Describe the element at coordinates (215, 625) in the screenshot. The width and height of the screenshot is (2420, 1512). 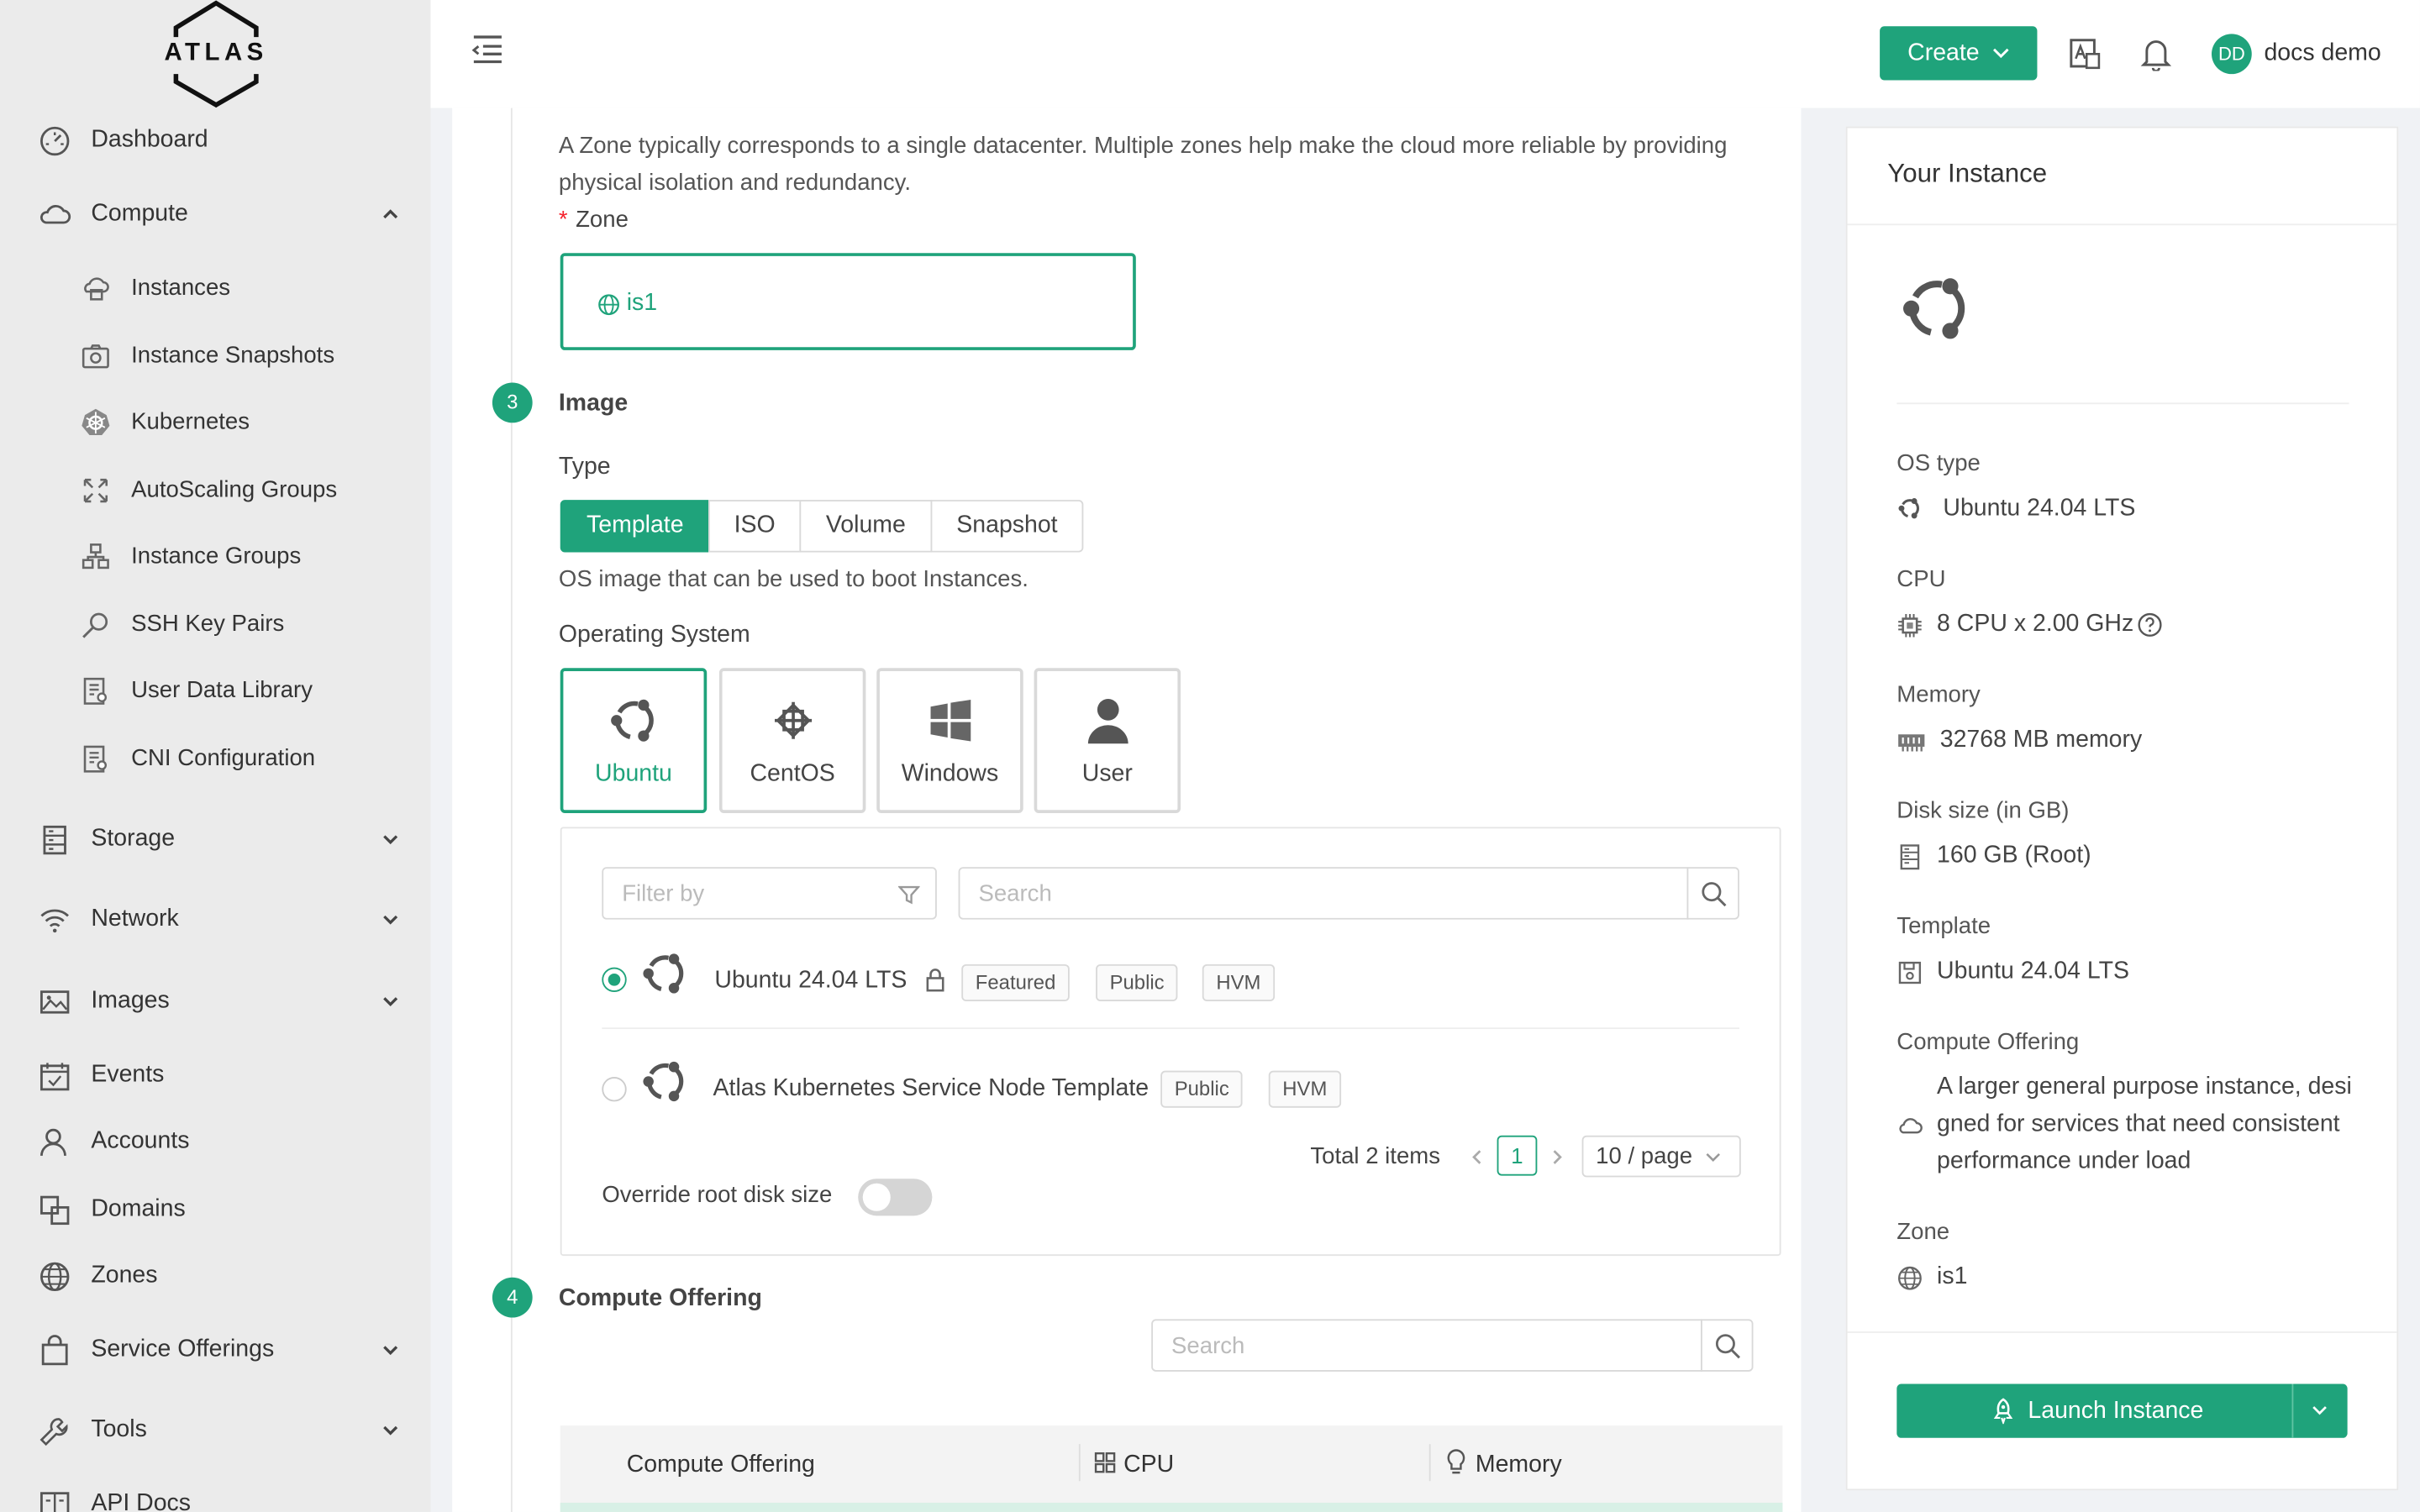
I see `sidebar-item-ssh-key-pairs: SSH Key Pairs` at that location.